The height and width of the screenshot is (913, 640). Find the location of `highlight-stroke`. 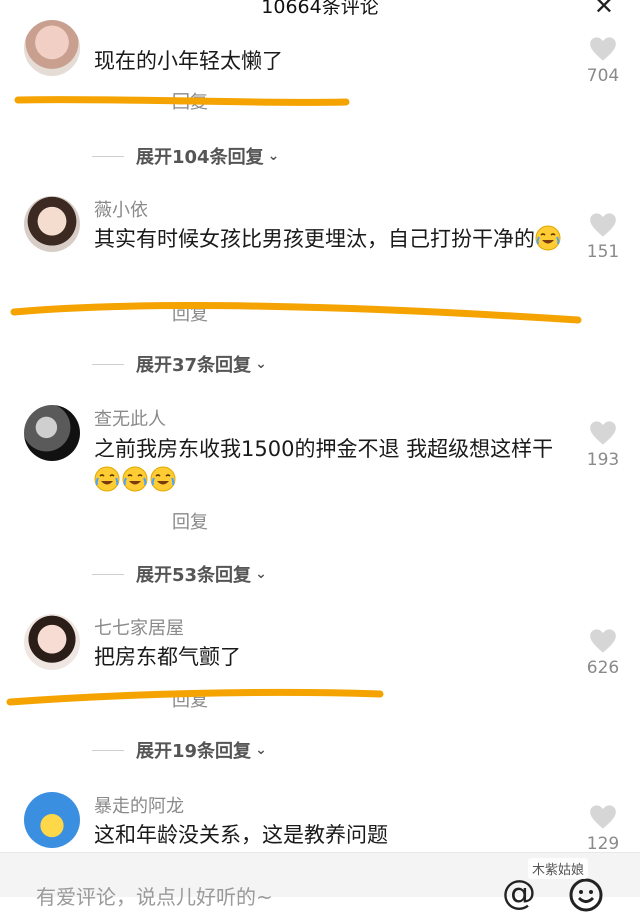

highlight-stroke is located at coordinates (296, 313).